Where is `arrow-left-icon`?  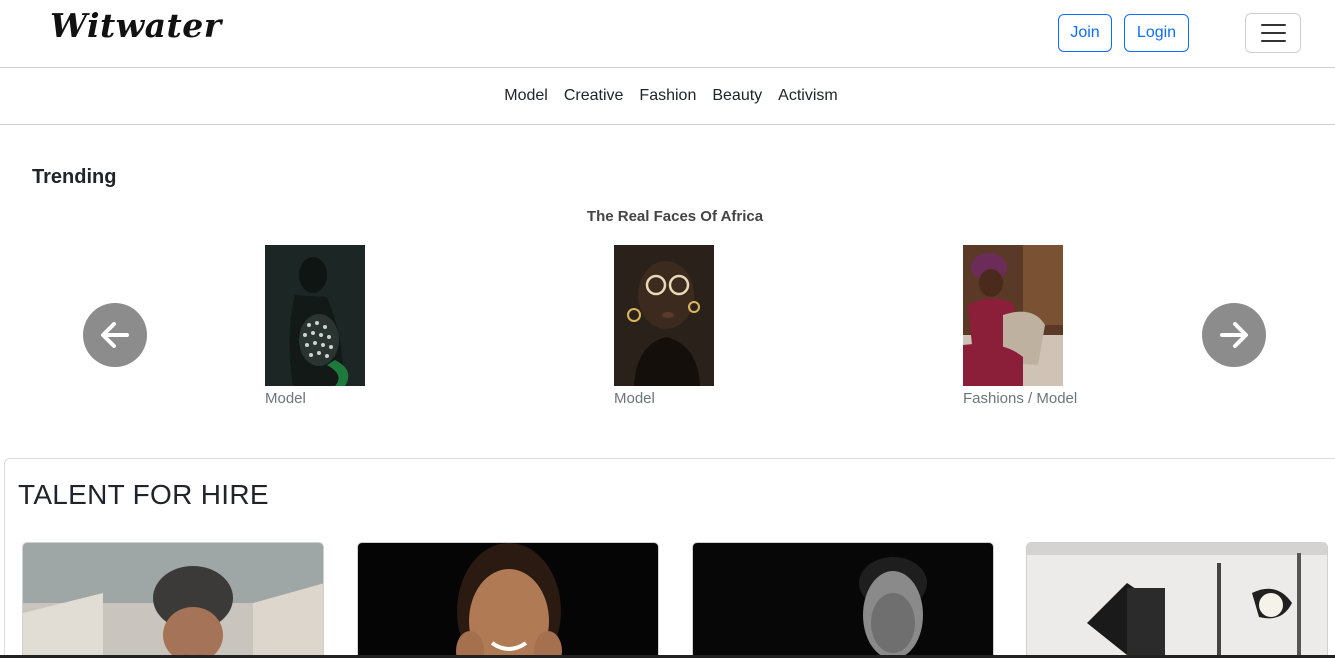 arrow-left-icon is located at coordinates (115, 335).